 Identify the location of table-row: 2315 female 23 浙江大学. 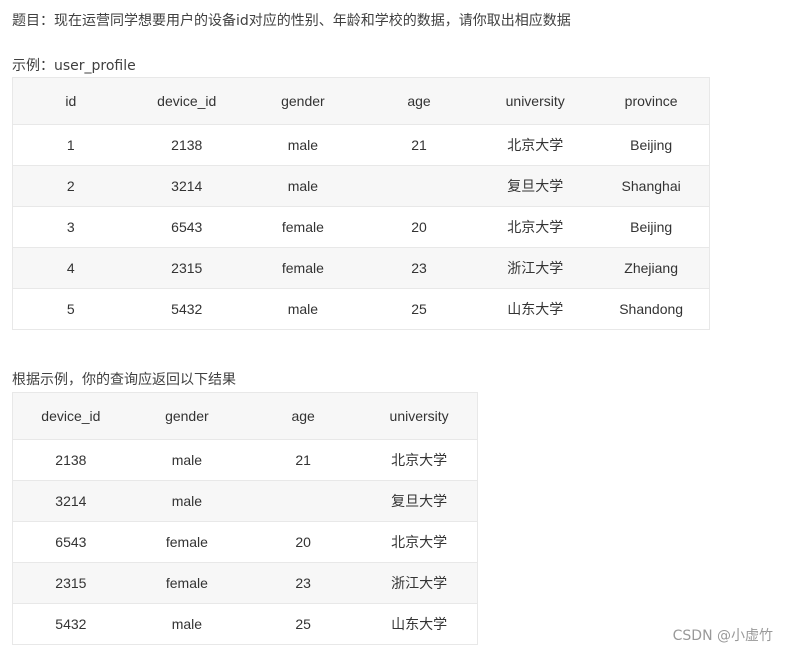
(245, 583).